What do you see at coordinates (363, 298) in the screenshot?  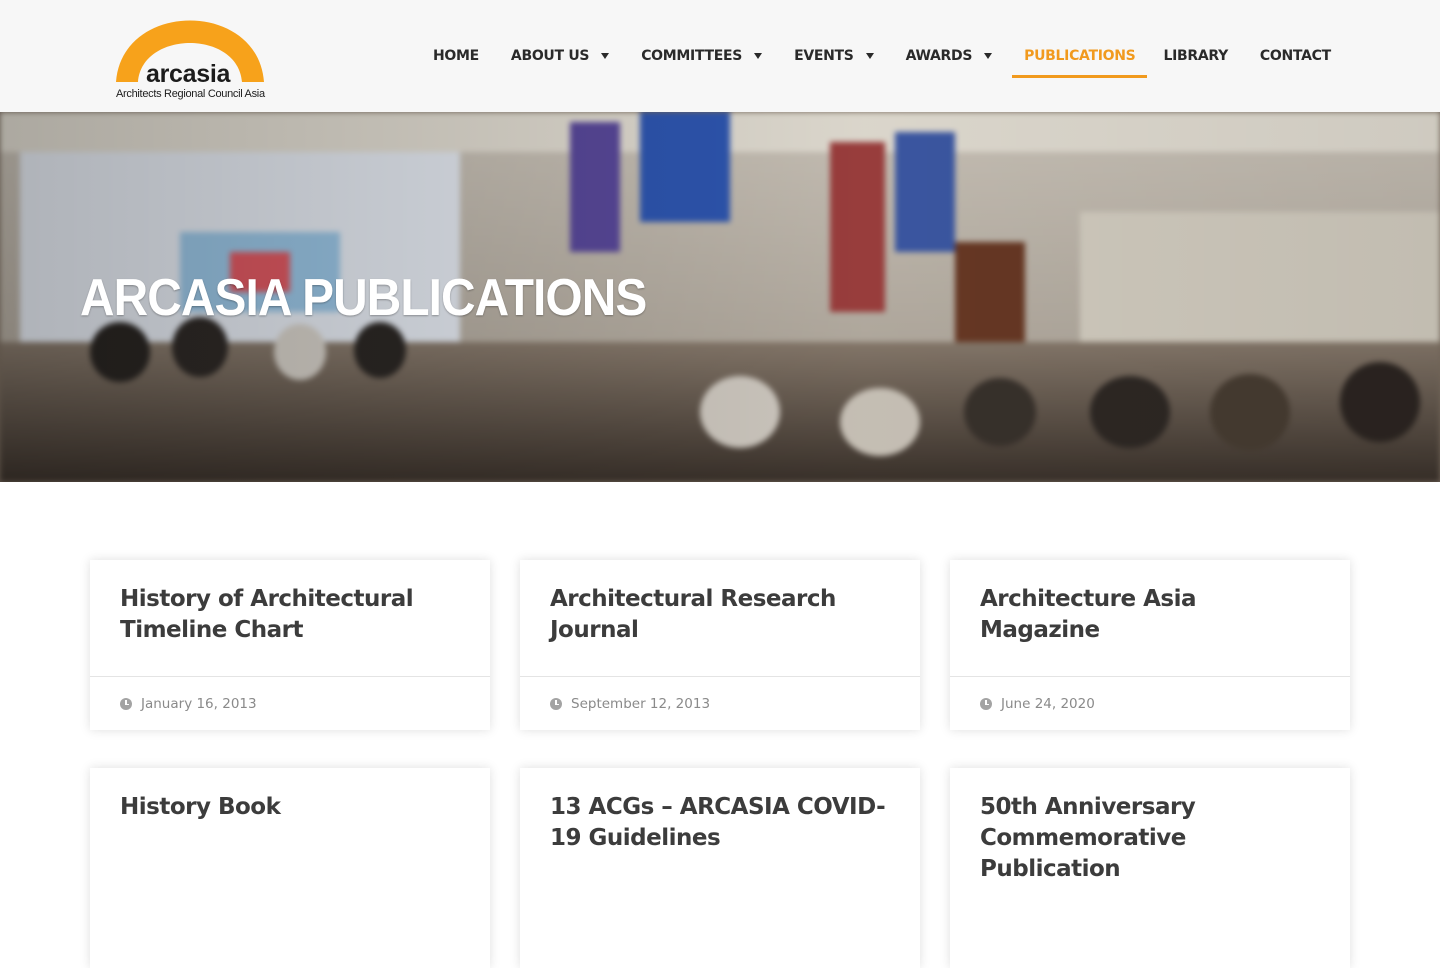 I see `page-title: ARCASIA PUBLICATIONS` at bounding box center [363, 298].